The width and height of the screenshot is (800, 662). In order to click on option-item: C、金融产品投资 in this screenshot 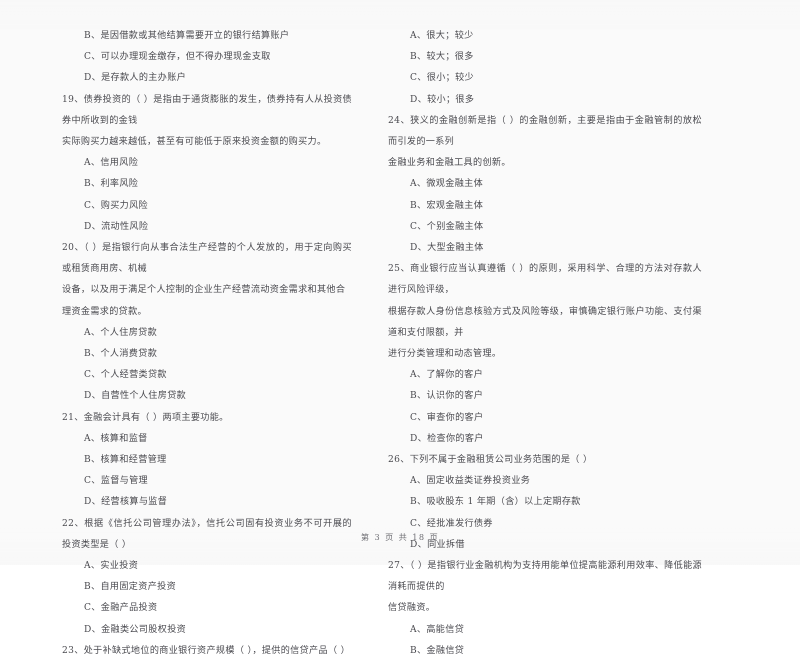, I will do `click(121, 608)`.